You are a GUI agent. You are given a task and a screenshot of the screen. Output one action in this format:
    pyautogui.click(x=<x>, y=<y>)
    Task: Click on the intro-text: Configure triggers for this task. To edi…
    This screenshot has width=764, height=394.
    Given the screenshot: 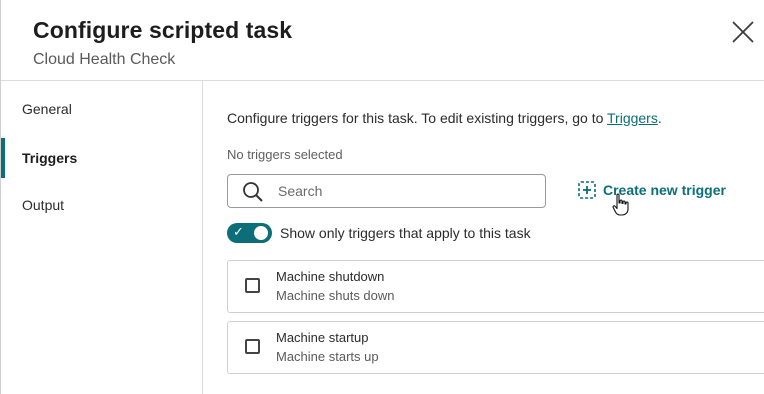 What is the action you would take?
    pyautogui.click(x=444, y=118)
    